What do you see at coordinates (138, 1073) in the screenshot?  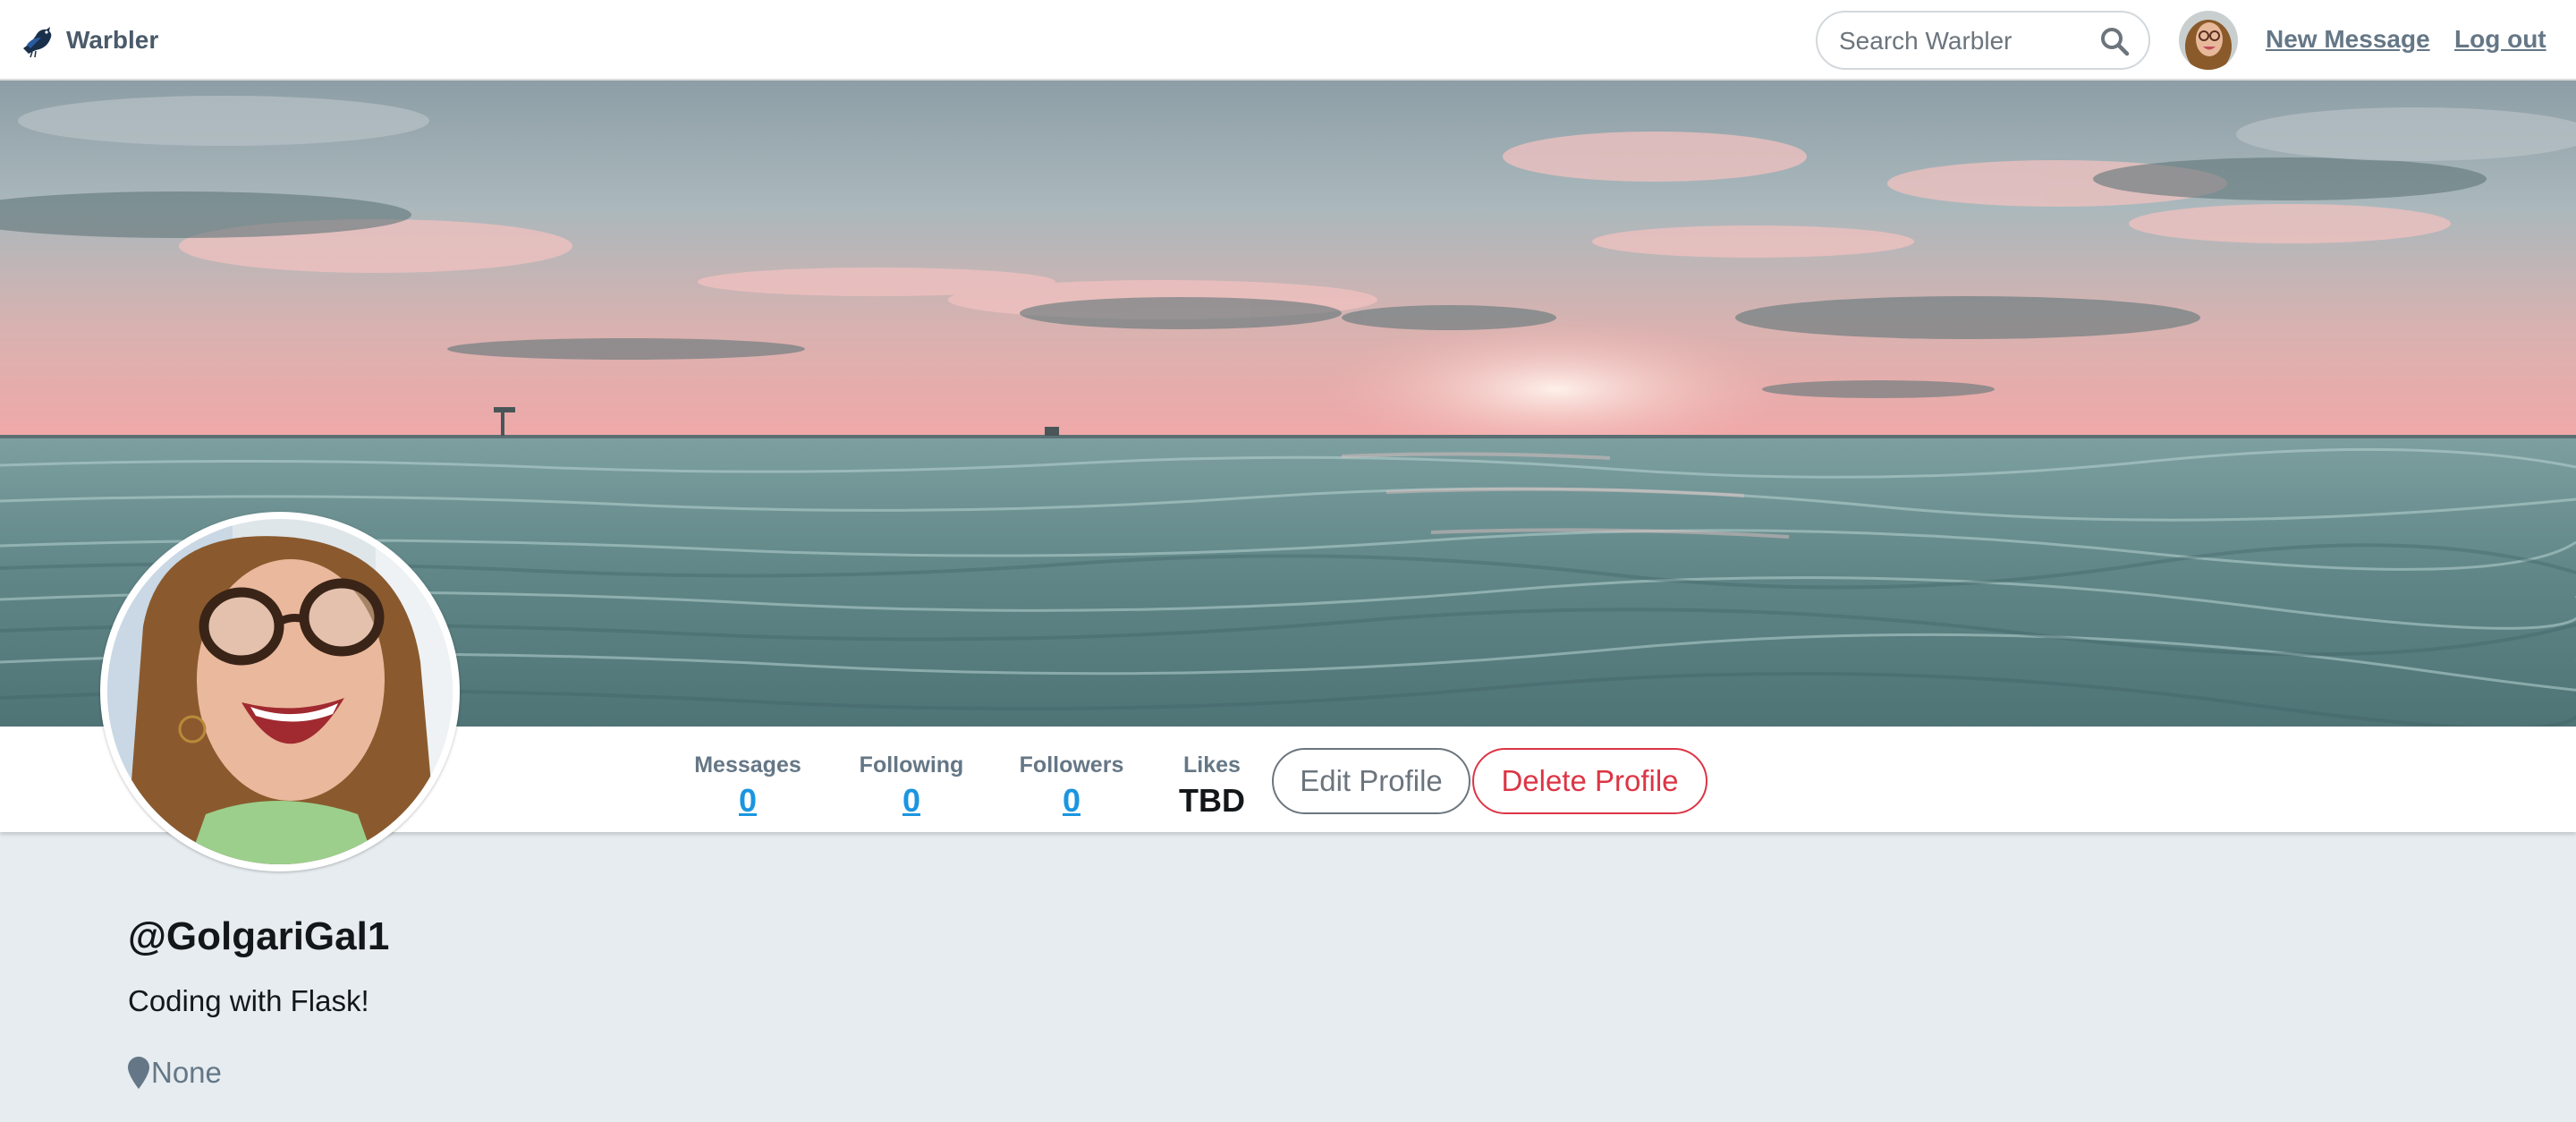 I see `map-pin-icon` at bounding box center [138, 1073].